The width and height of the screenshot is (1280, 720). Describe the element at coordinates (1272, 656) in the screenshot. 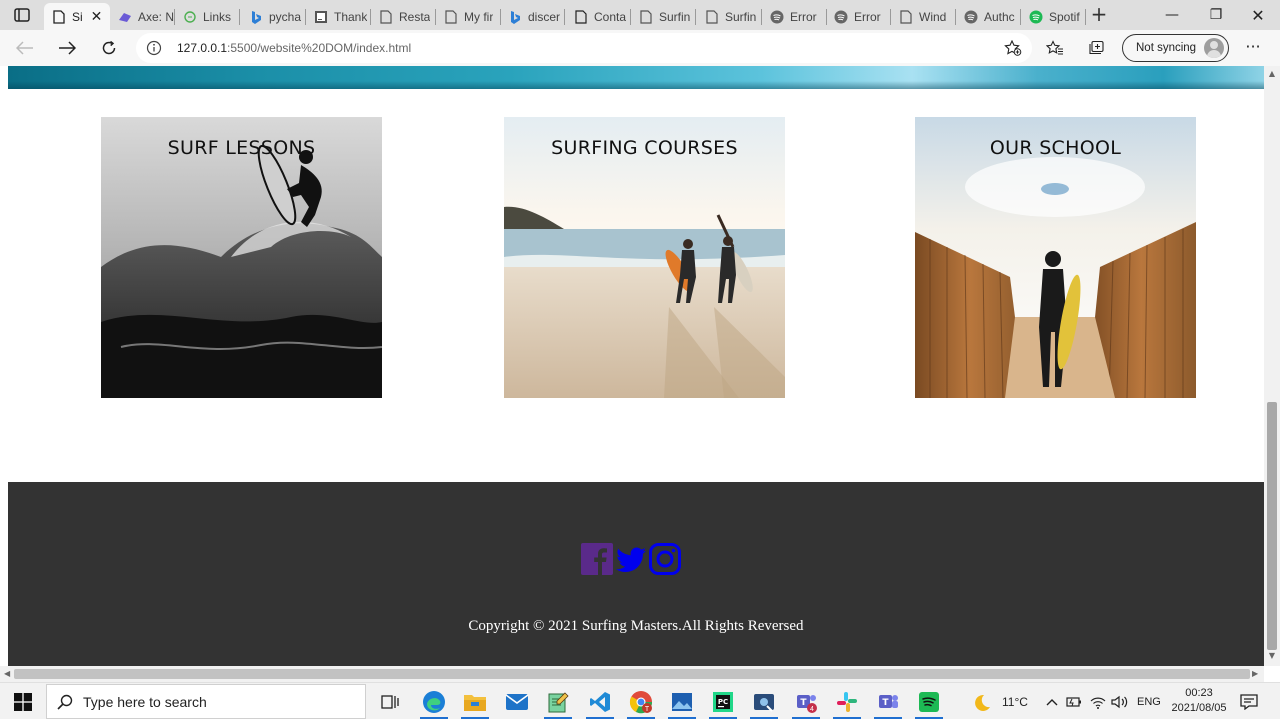

I see `scroll-down-icon: ▼` at that location.